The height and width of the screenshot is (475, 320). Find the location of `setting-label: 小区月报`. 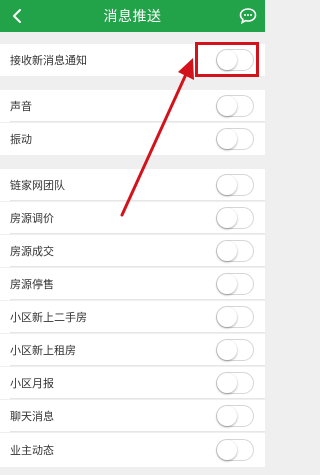

setting-label: 小区月报 is located at coordinates (32, 383).